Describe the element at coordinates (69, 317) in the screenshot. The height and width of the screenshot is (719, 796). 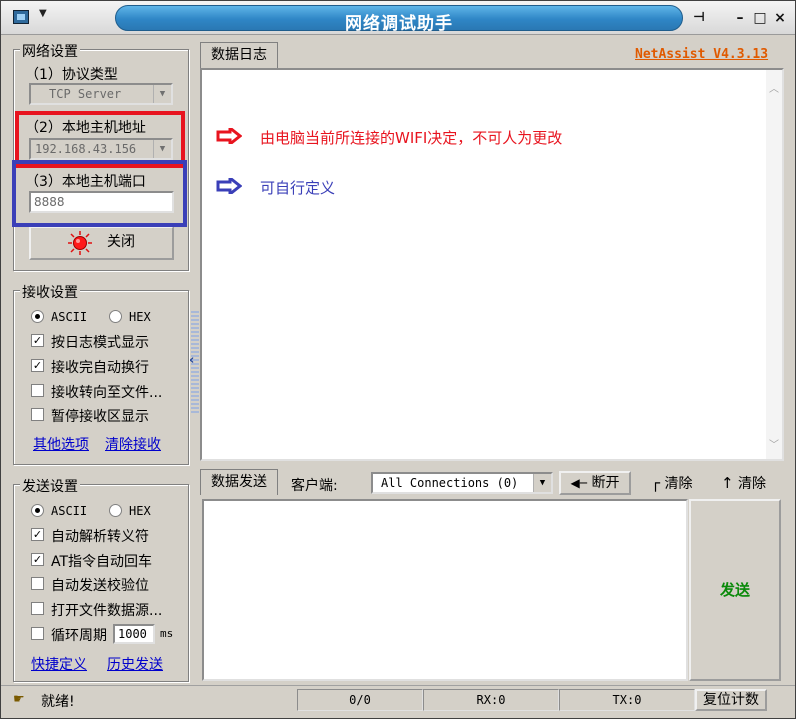
I see `receive-ascii-label: ASCII` at that location.